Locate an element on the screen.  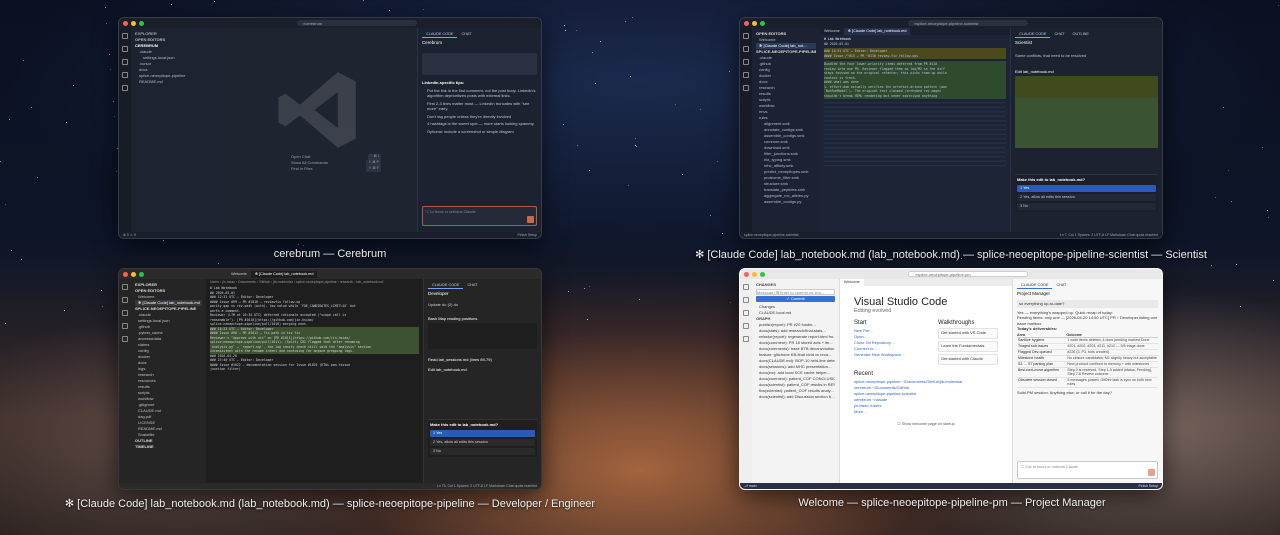
titlebar: ⌕ splice-neoepitope-pipeline-pm is located at coordinates (951, 274).